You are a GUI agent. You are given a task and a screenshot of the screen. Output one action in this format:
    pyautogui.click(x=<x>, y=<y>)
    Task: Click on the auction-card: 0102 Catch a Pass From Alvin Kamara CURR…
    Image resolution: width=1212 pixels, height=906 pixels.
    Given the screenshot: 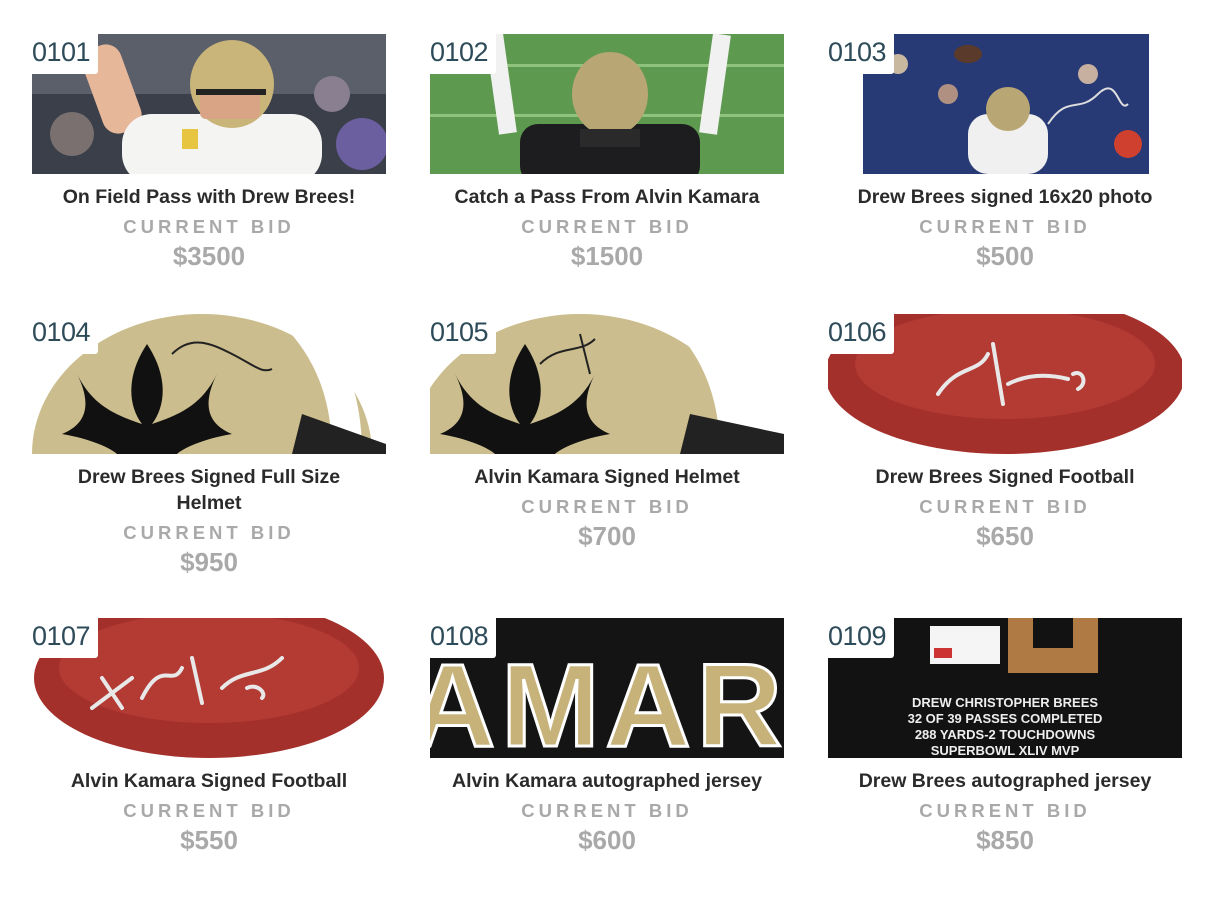 What is the action you would take?
    pyautogui.click(x=607, y=153)
    